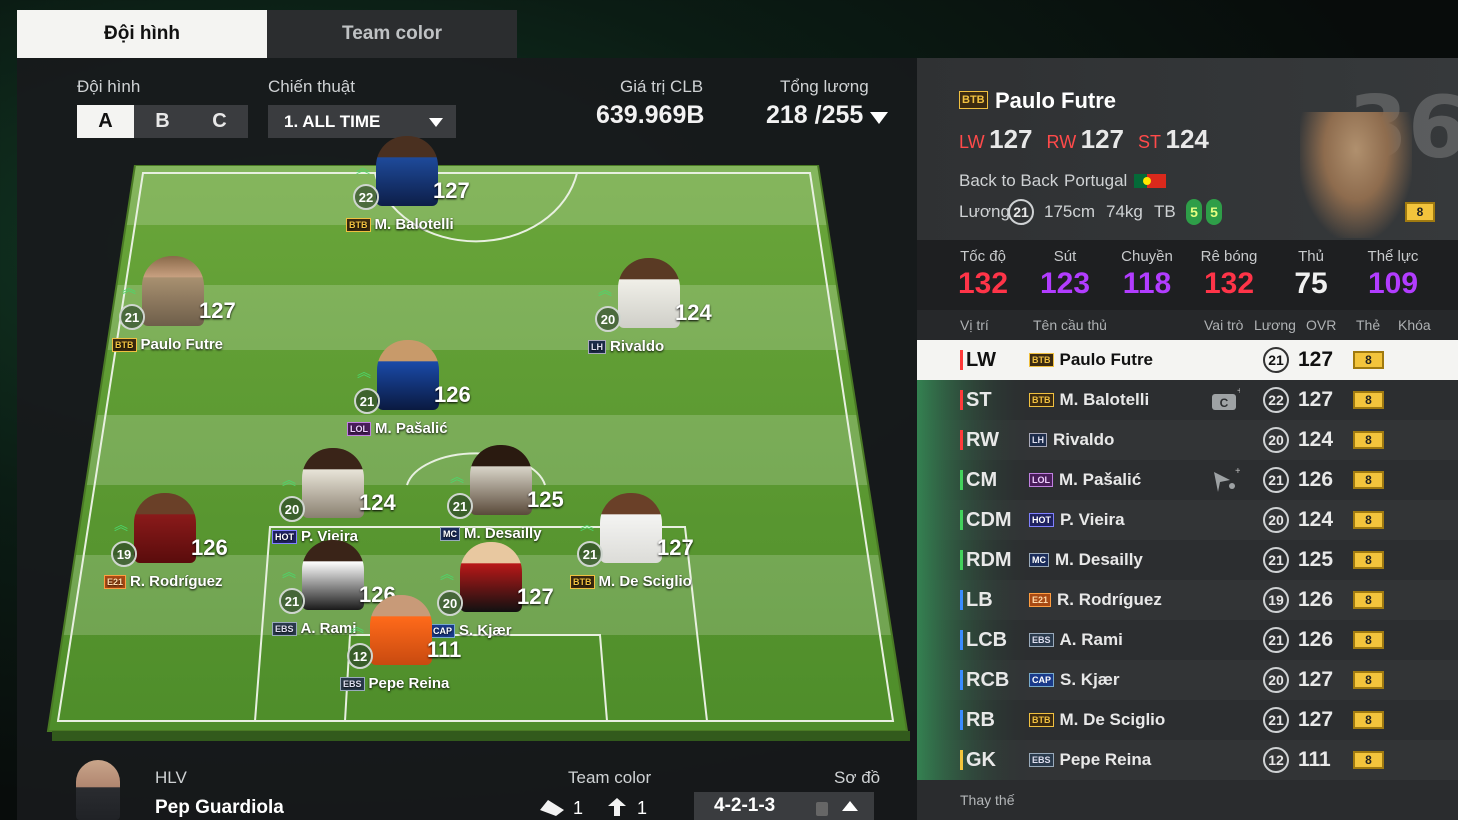 Image resolution: width=1458 pixels, height=820 pixels. I want to click on coach-avatar, so click(98, 790).